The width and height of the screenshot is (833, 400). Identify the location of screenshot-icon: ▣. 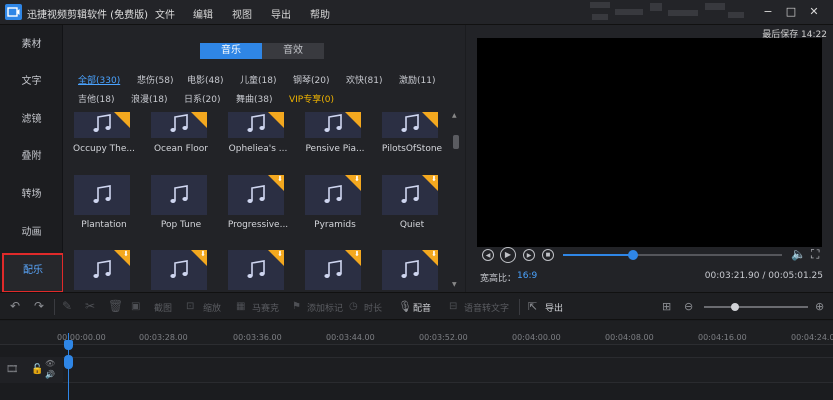
(135, 306).